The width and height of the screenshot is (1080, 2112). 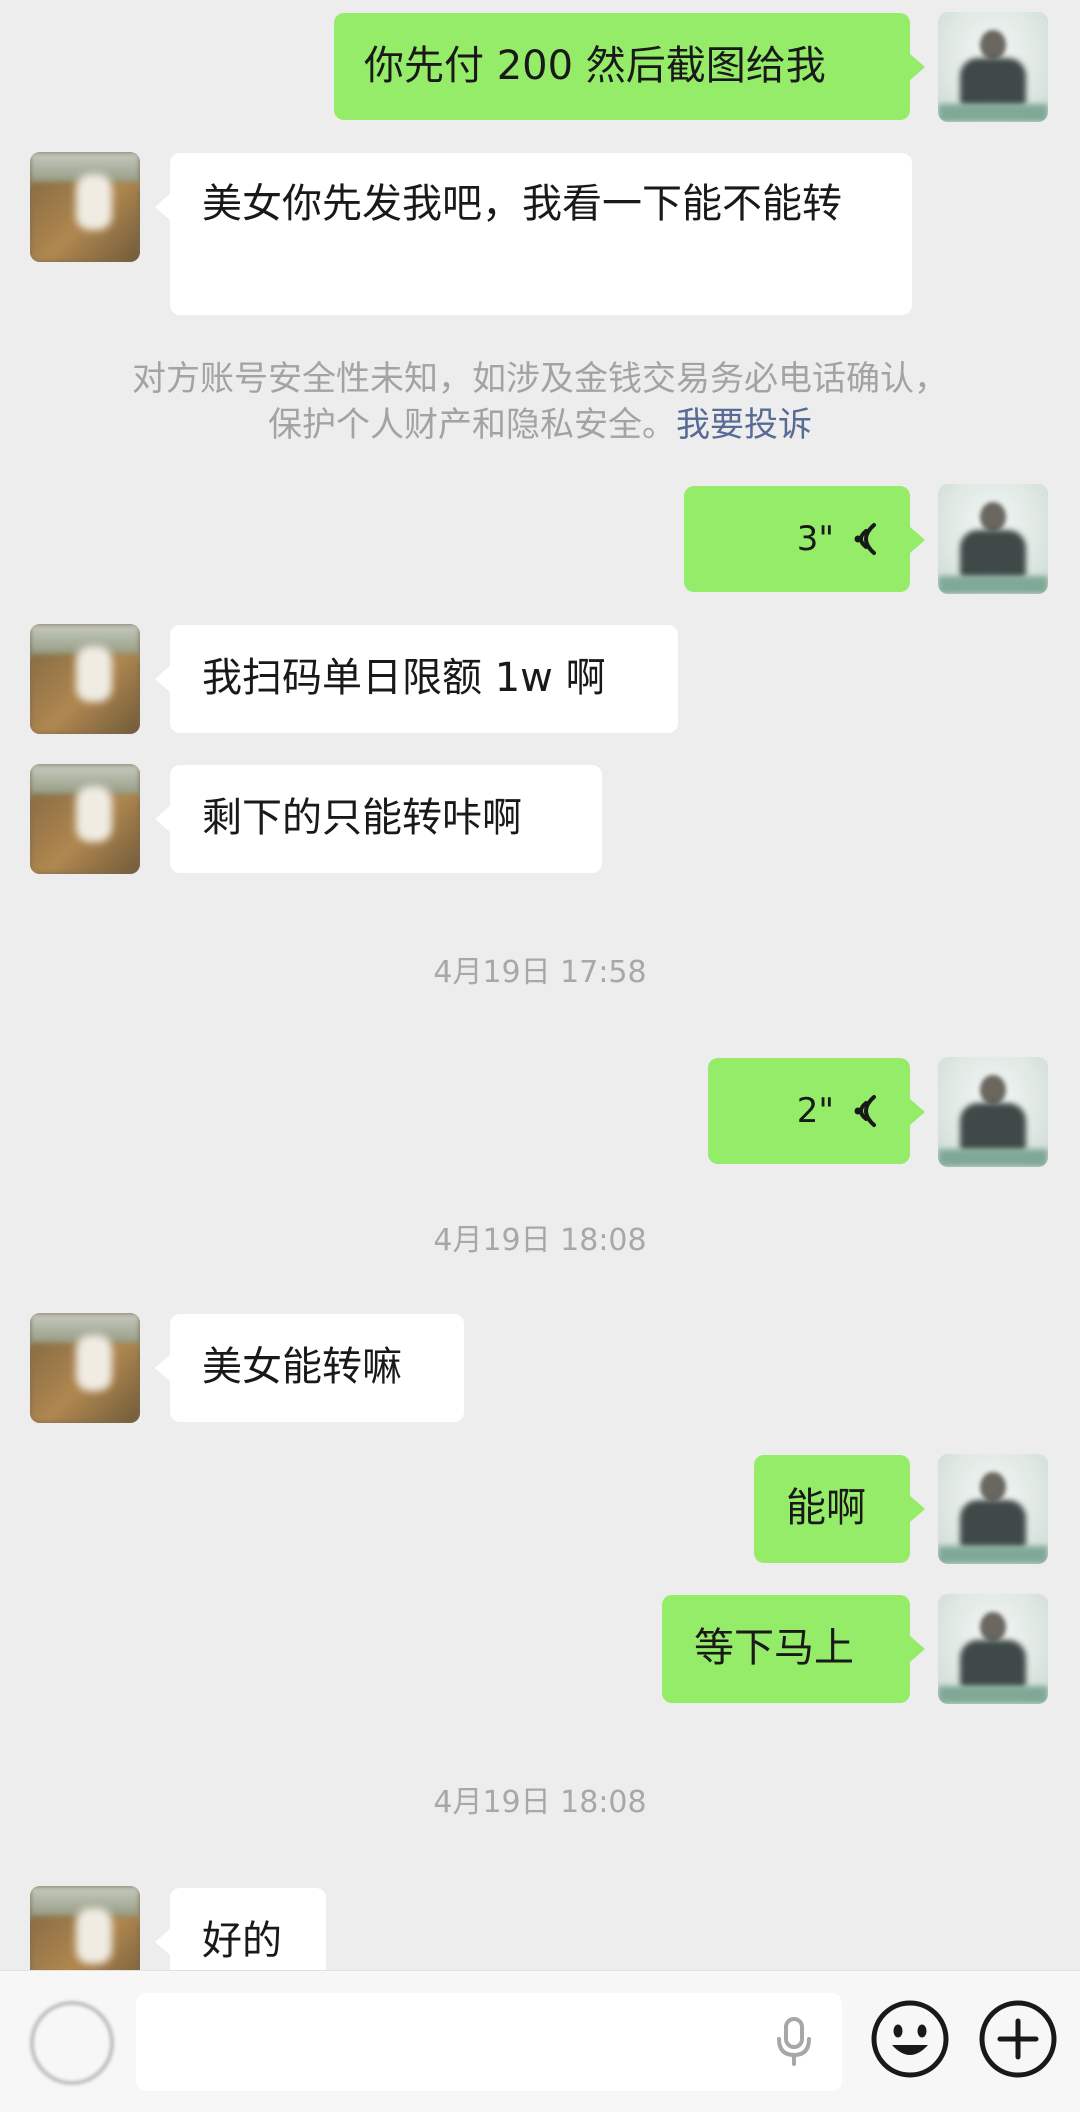 What do you see at coordinates (522, 204) in the screenshot?
I see `message-text: 美女你先发我吧，我看一下能不能转` at bounding box center [522, 204].